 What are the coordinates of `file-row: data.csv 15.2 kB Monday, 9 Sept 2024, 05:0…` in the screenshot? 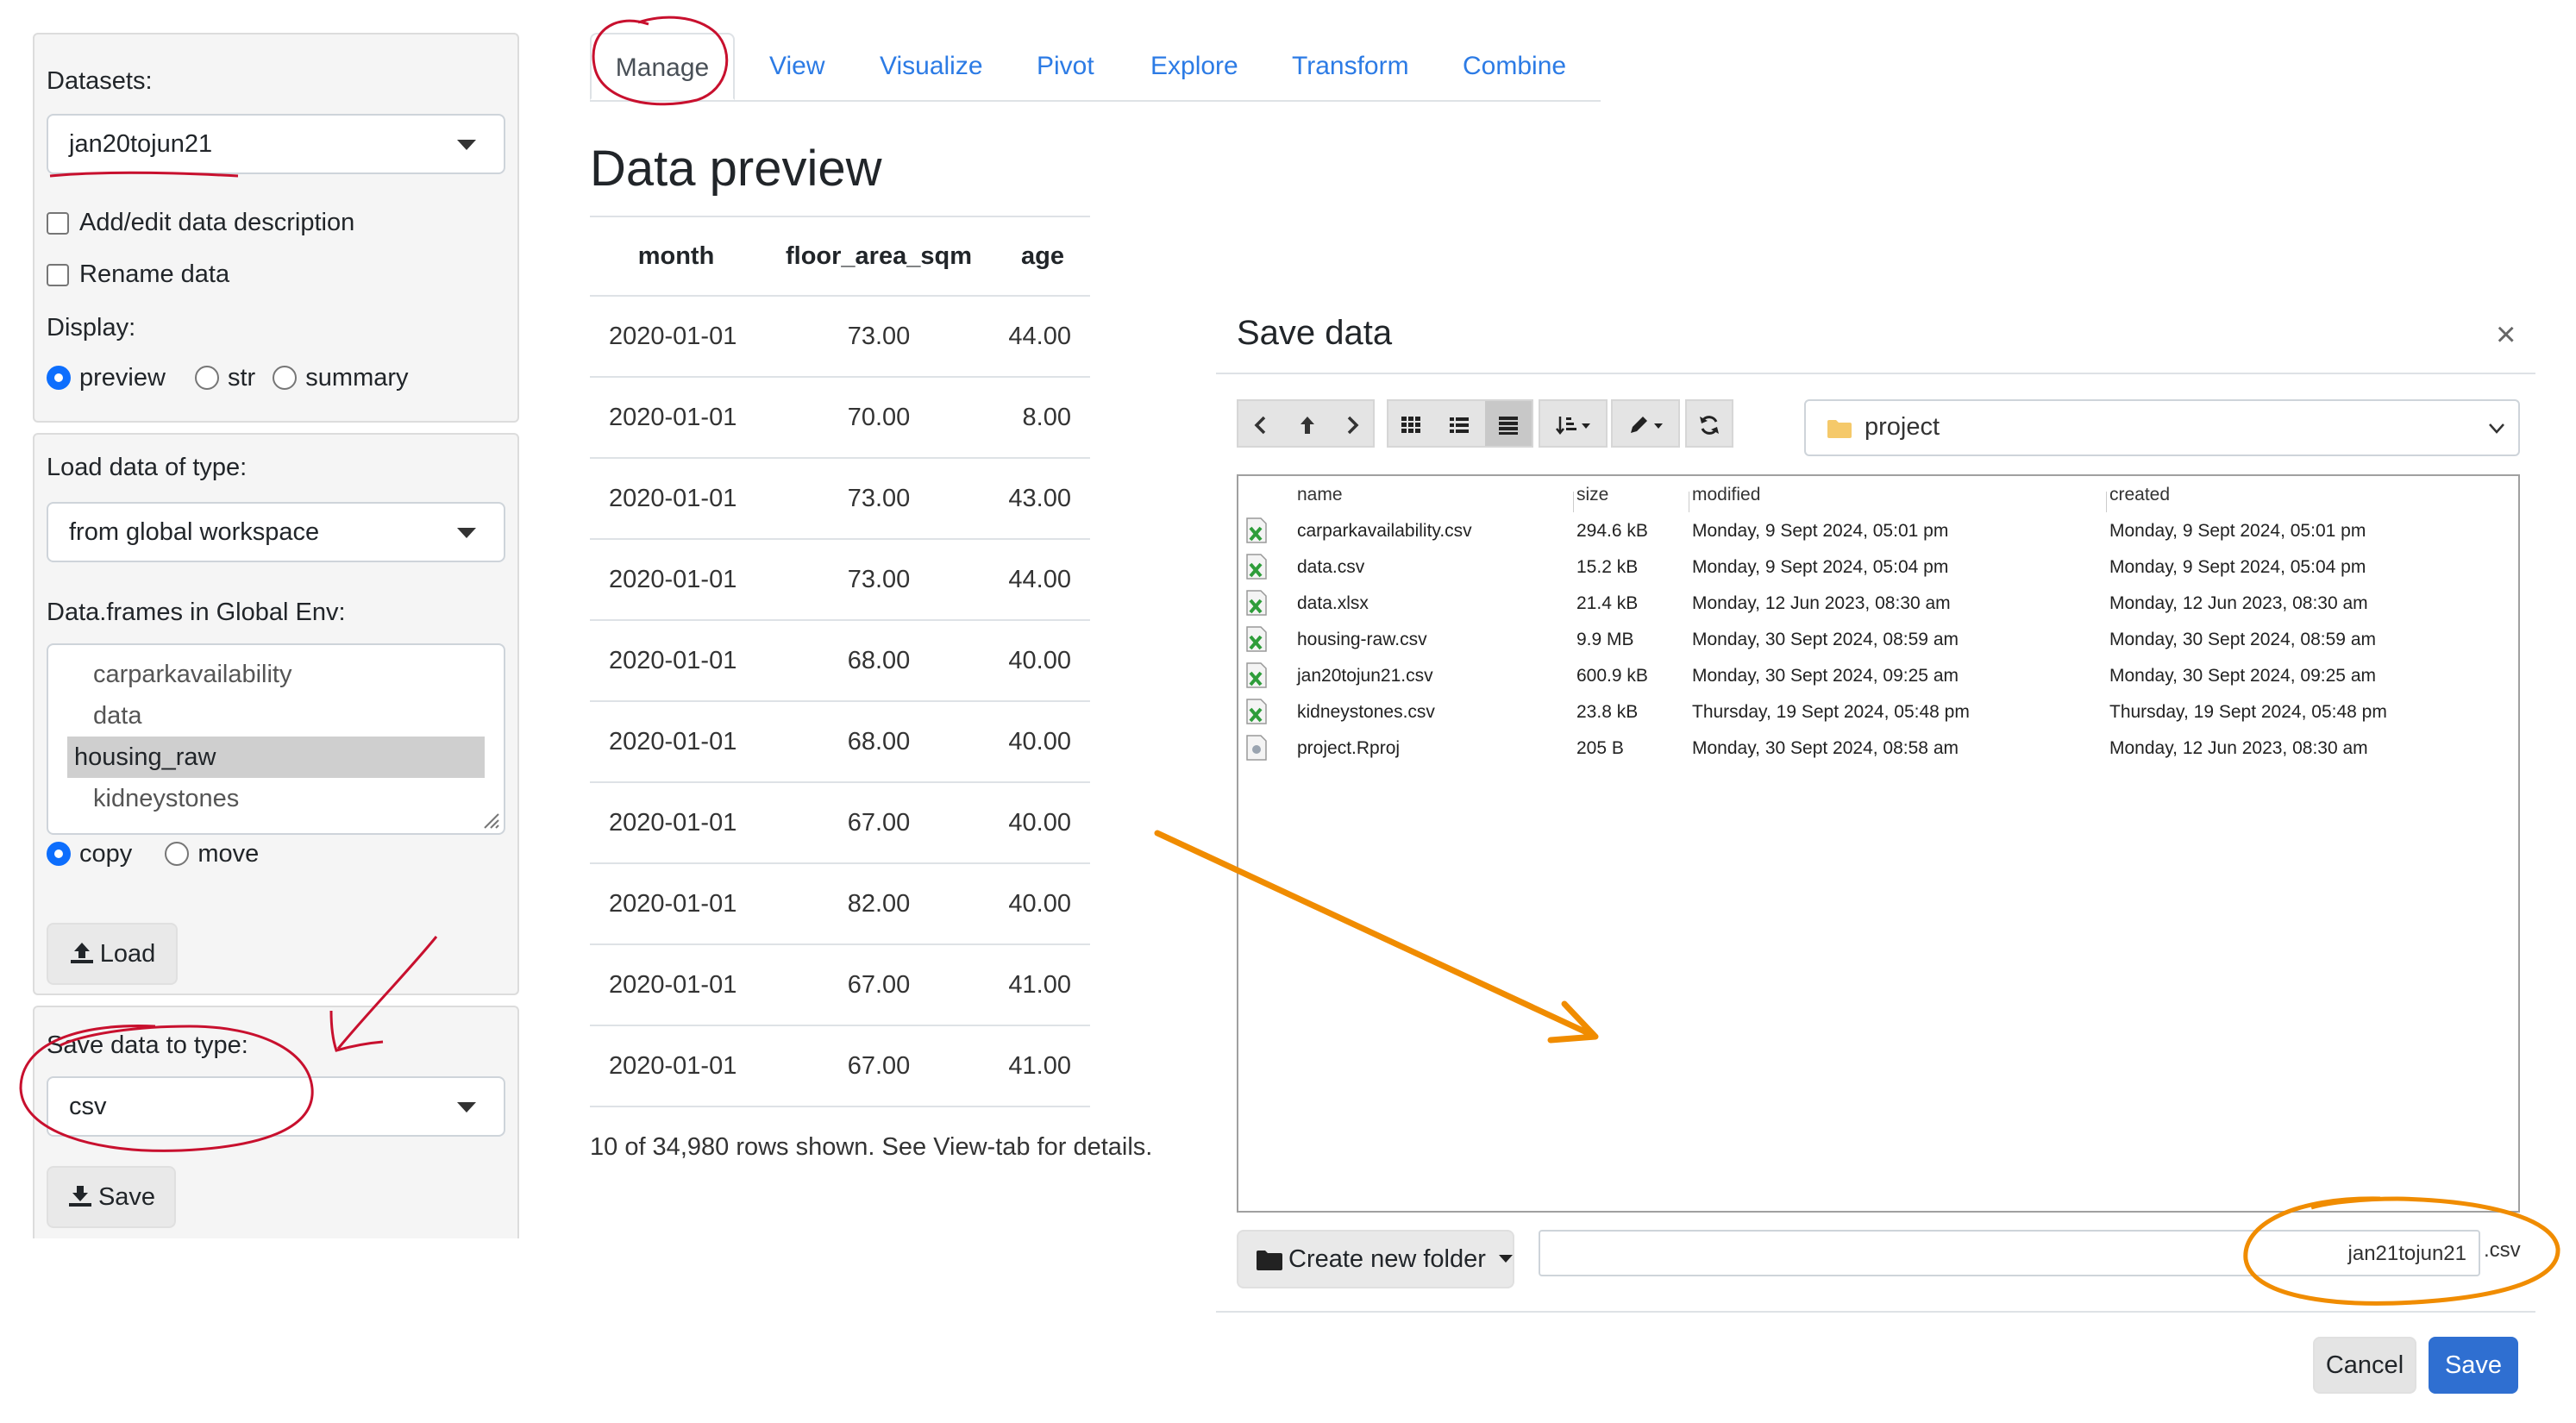 It's located at (1878, 567).